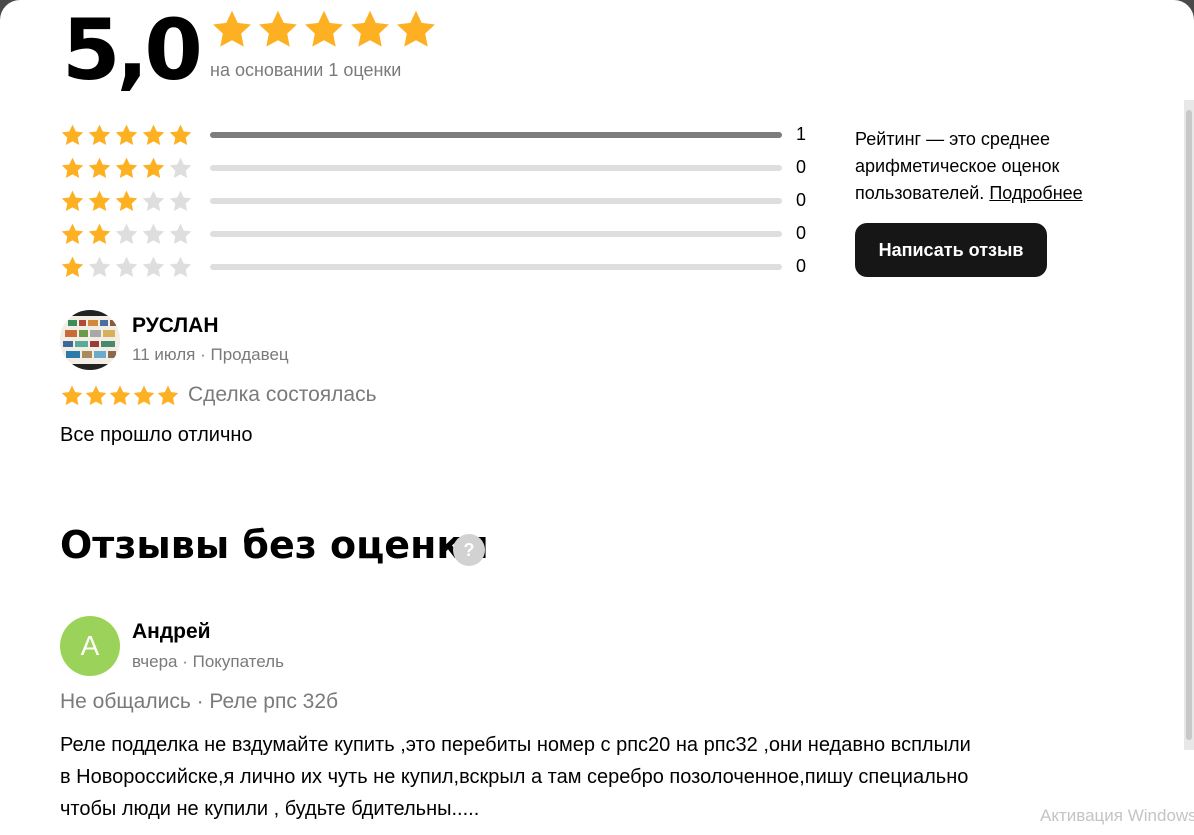 This screenshot has height=835, width=1194. Describe the element at coordinates (306, 70) in the screenshot. I see `rating-basis: на основании 1 оценки` at that location.